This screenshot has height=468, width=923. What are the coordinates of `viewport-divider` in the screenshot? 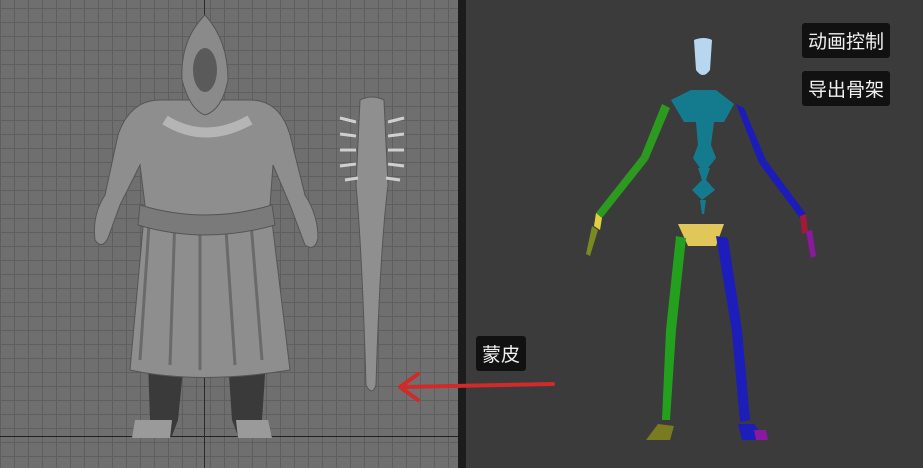 It's located at (462, 234).